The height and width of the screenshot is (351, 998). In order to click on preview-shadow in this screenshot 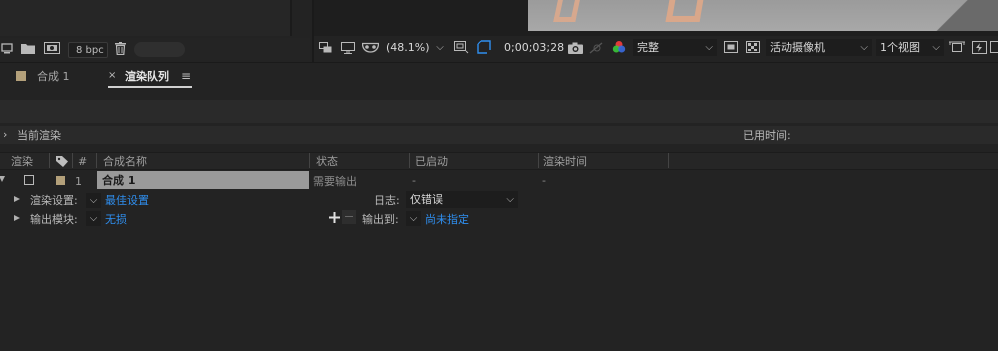, I will do `click(953, 15)`.